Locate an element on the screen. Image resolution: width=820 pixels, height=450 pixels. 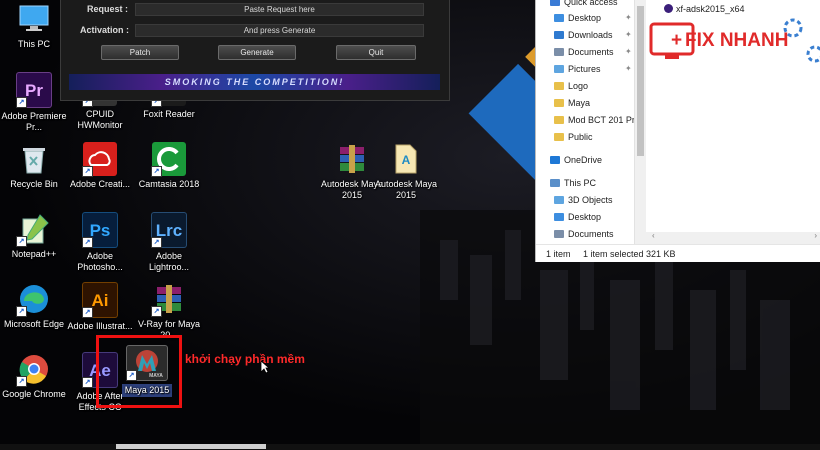
nav-item-label: Quick access is located at coordinates (591, 3).